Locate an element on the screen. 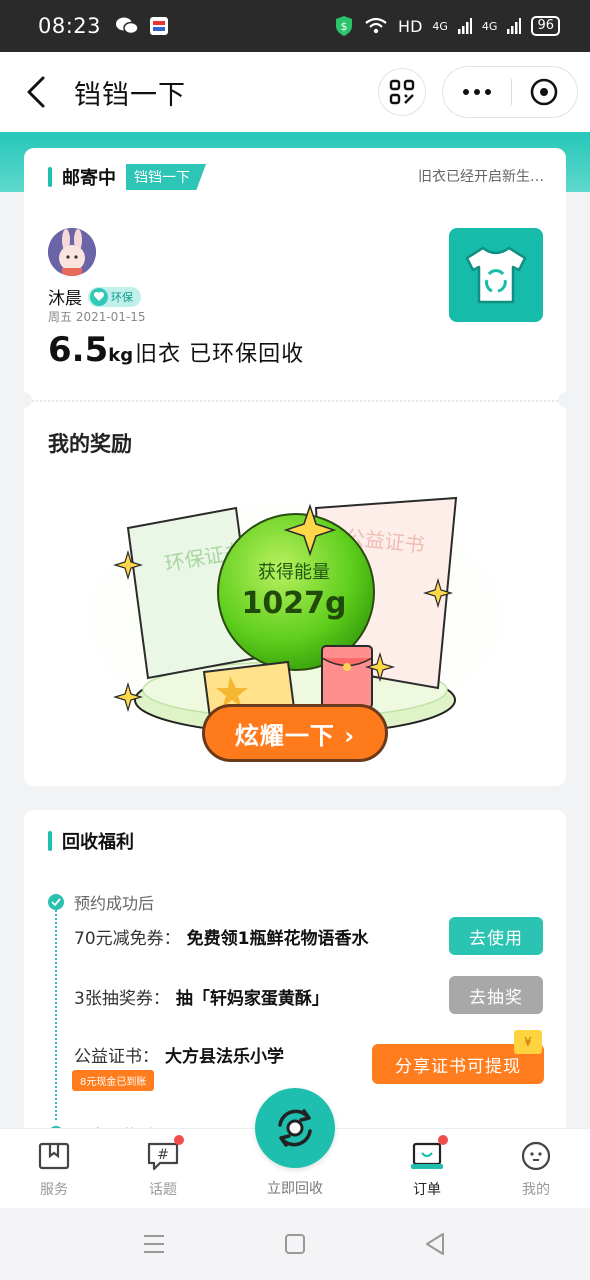 The height and width of the screenshot is (1280, 590). cash-received-badge: 8元现金已到账 is located at coordinates (113, 1080).